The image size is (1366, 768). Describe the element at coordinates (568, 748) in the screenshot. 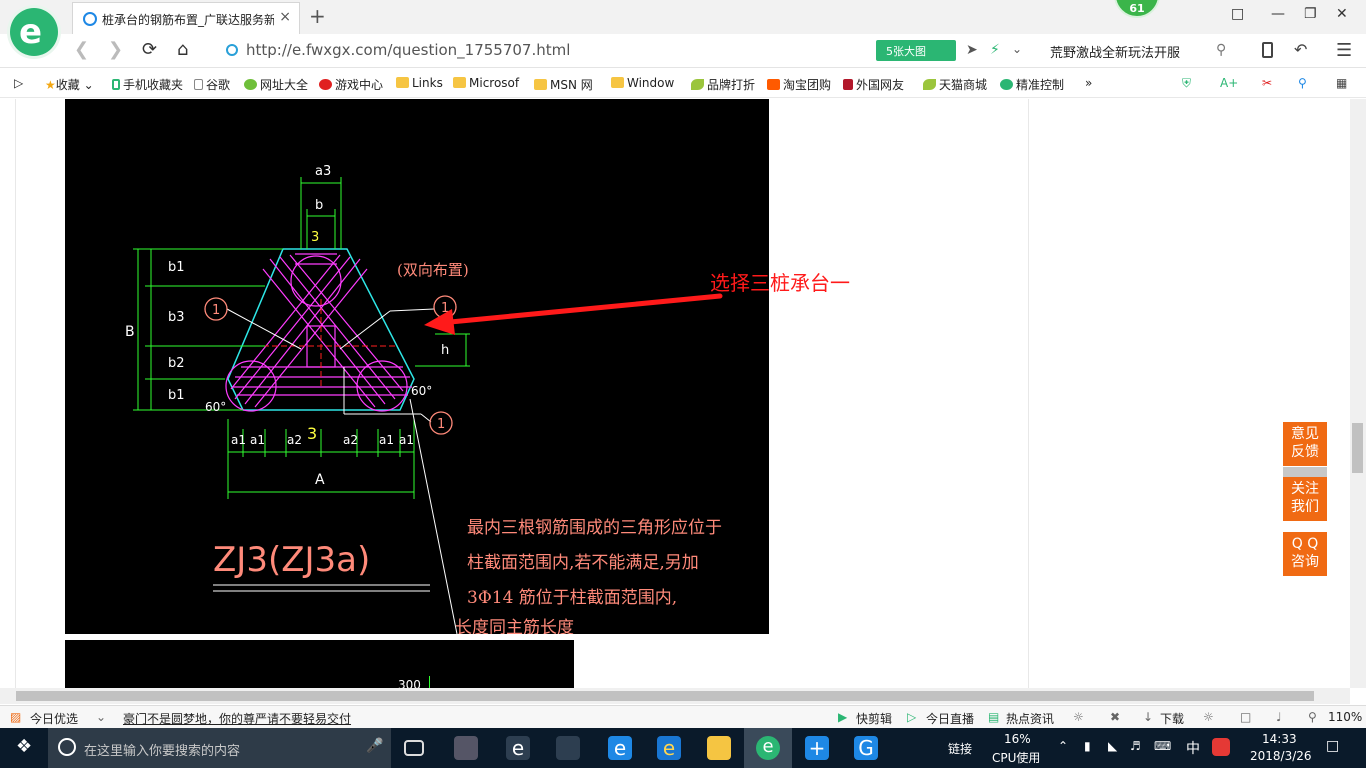

I see `swirl-app-icon` at that location.